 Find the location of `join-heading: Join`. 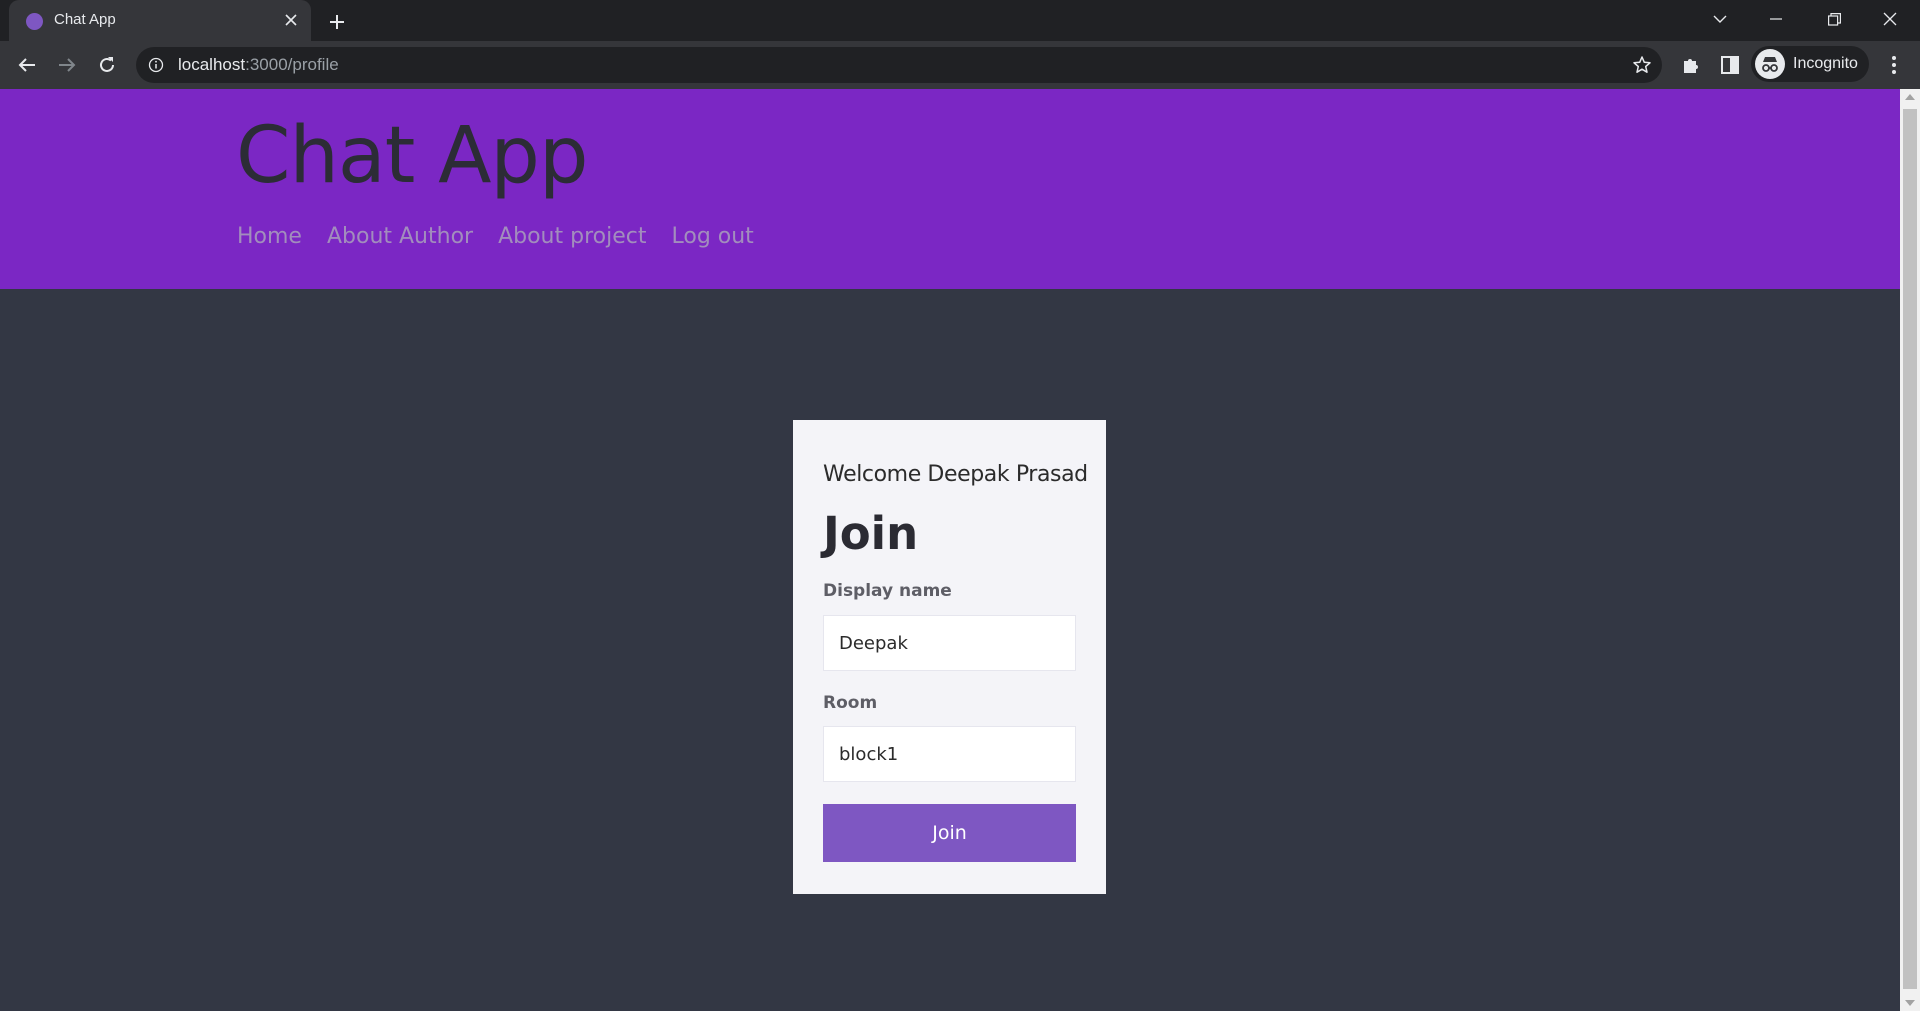

join-heading: Join is located at coordinates (871, 533).